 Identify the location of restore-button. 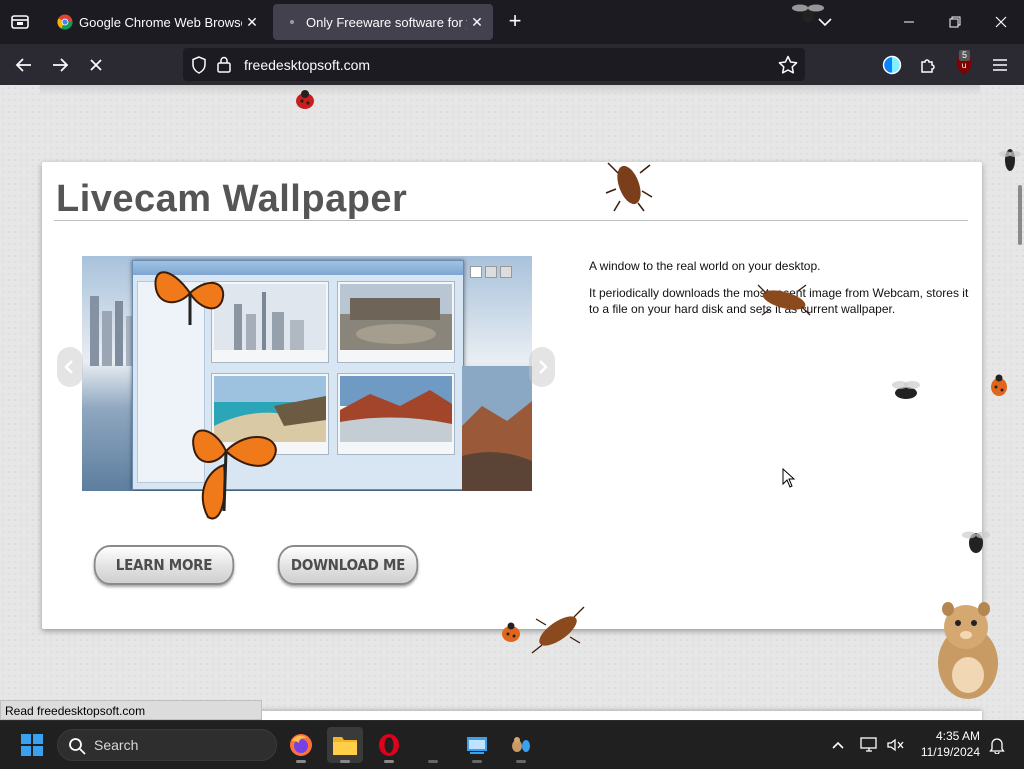
(955, 22).